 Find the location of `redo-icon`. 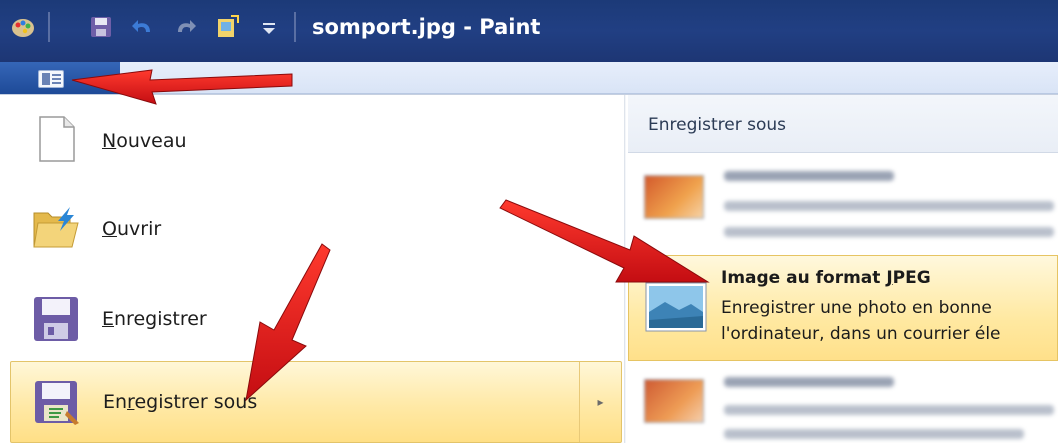

redo-icon is located at coordinates (185, 27).